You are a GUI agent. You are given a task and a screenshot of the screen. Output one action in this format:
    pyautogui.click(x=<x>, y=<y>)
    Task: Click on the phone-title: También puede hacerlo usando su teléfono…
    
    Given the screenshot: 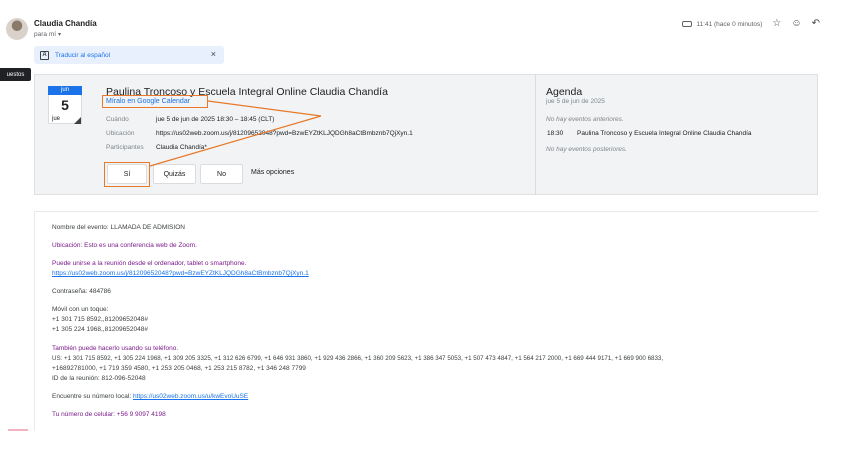 What is the action you would take?
    pyautogui.click(x=115, y=348)
    